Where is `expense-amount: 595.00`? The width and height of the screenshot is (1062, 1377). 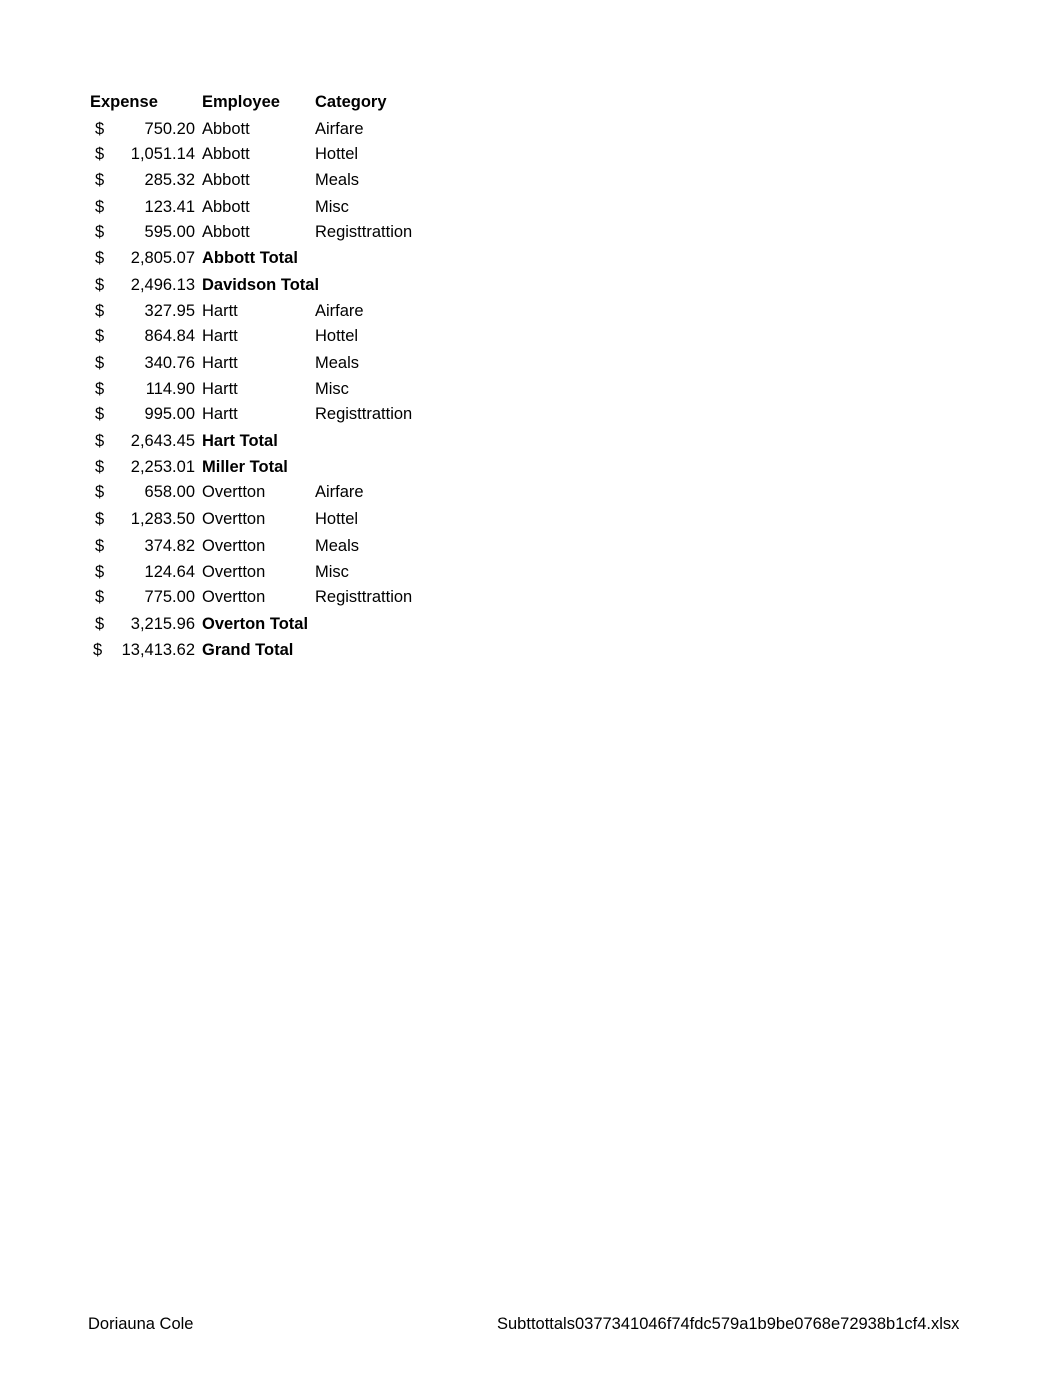 expense-amount: 595.00 is located at coordinates (169, 232).